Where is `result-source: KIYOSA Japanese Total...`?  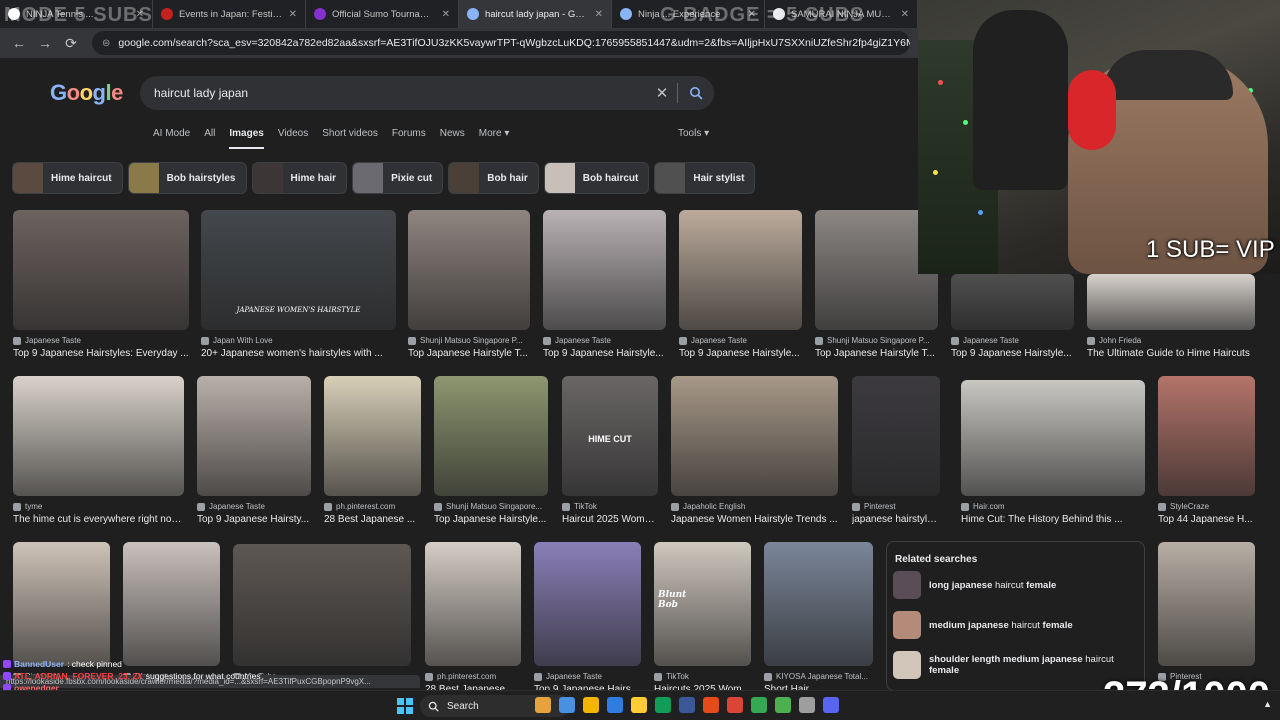 result-source: KIYOSA Japanese Total... is located at coordinates (818, 676).